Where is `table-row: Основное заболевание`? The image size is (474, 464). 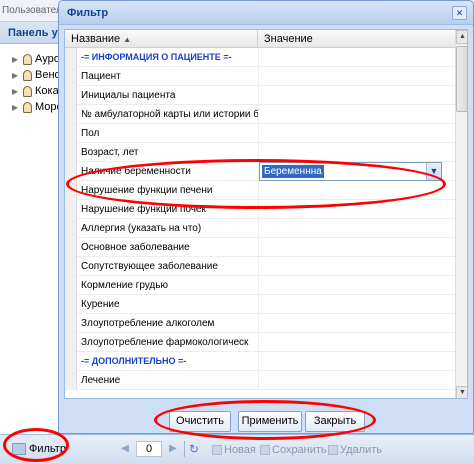 table-row: Основное заболевание is located at coordinates (260, 247).